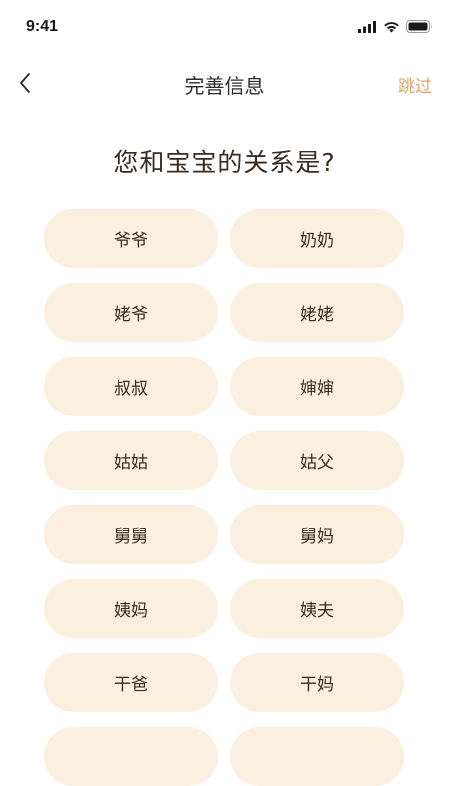 The width and height of the screenshot is (449, 786). I want to click on option-partial-left, so click(131, 756).